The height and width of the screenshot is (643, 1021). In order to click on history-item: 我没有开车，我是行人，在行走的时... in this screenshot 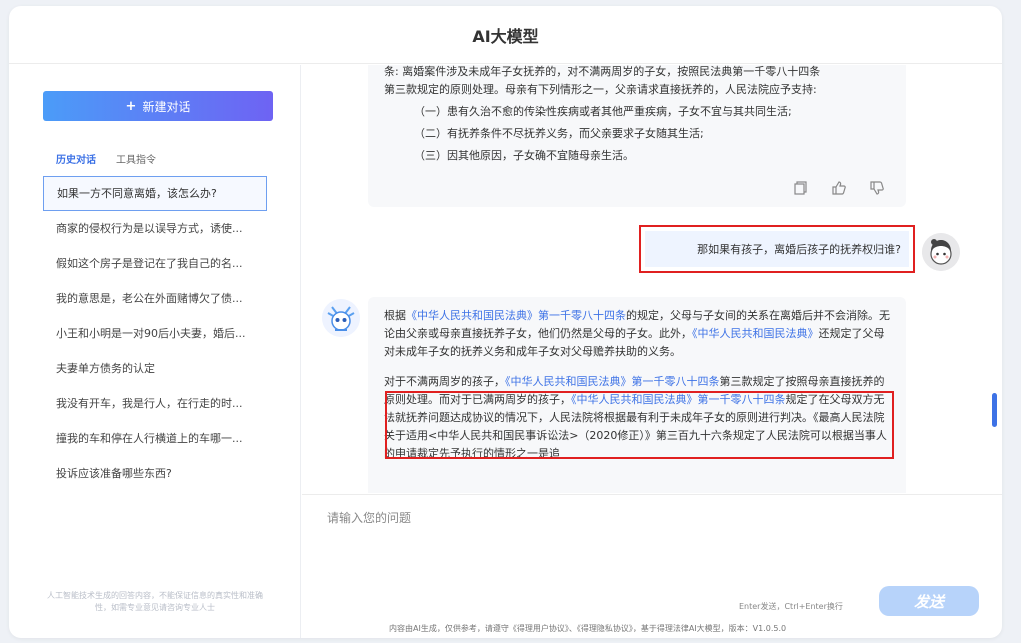, I will do `click(155, 403)`.